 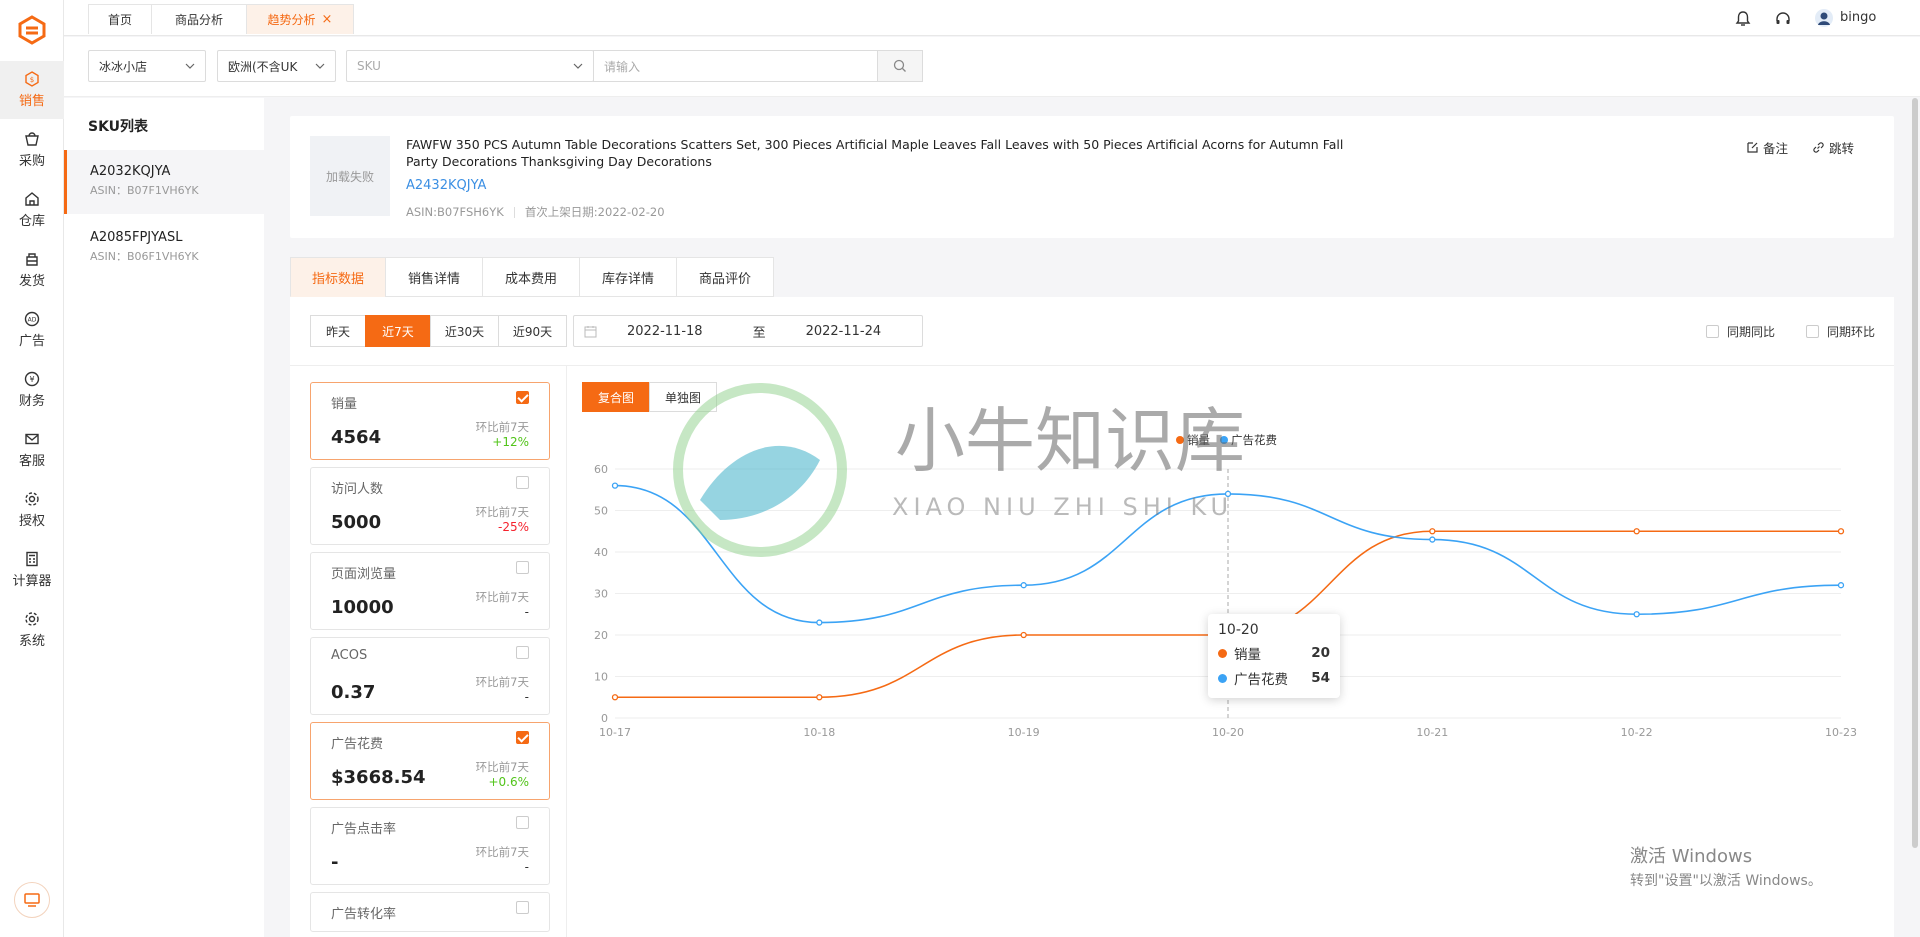 I want to click on sidebar-item-warehouse: 仓库, so click(x=32, y=210).